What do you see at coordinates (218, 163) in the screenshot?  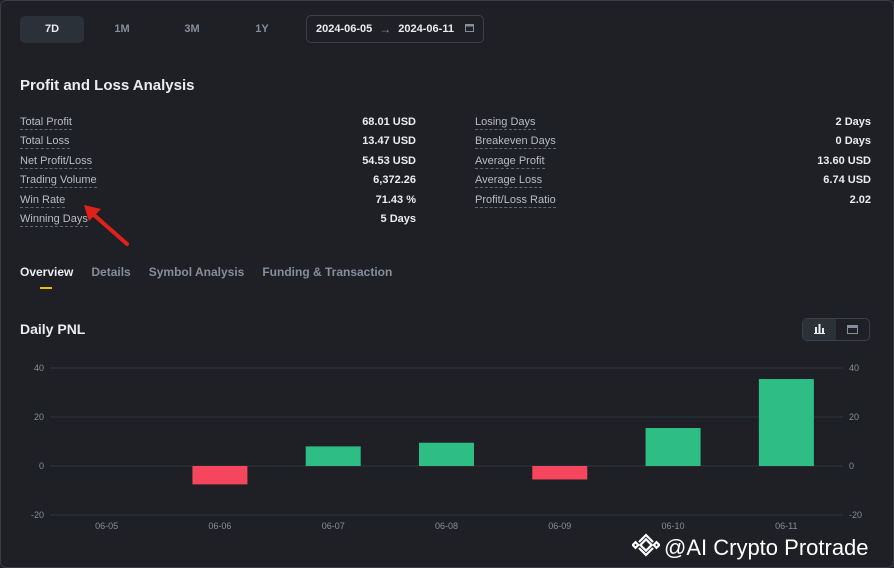 I see `stat-row-net-pnl: Net Profit/Loss 54.53 USD` at bounding box center [218, 163].